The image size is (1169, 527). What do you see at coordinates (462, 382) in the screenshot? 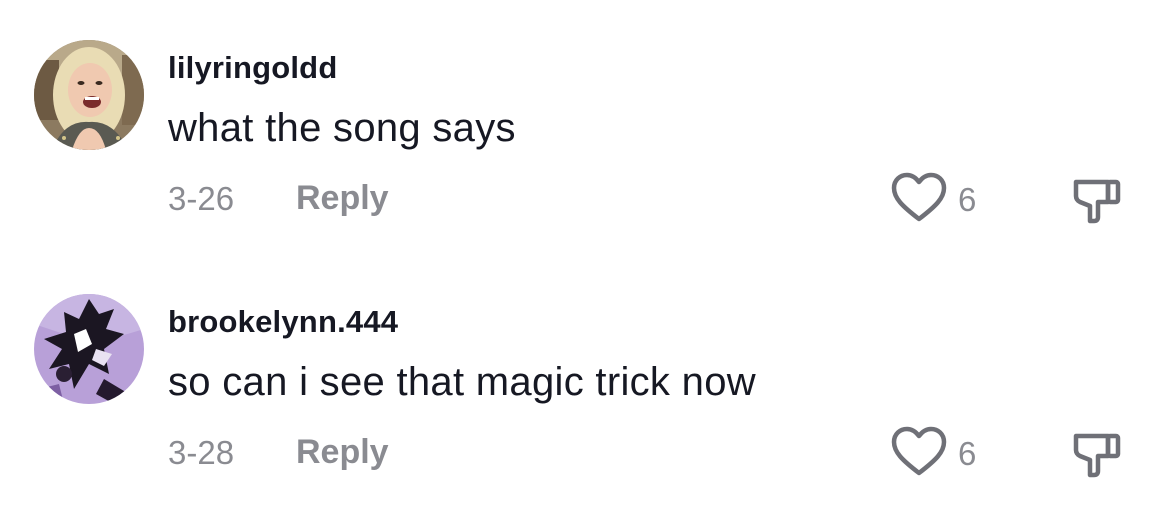
I see `comment-text: so can i see that magic trick now` at bounding box center [462, 382].